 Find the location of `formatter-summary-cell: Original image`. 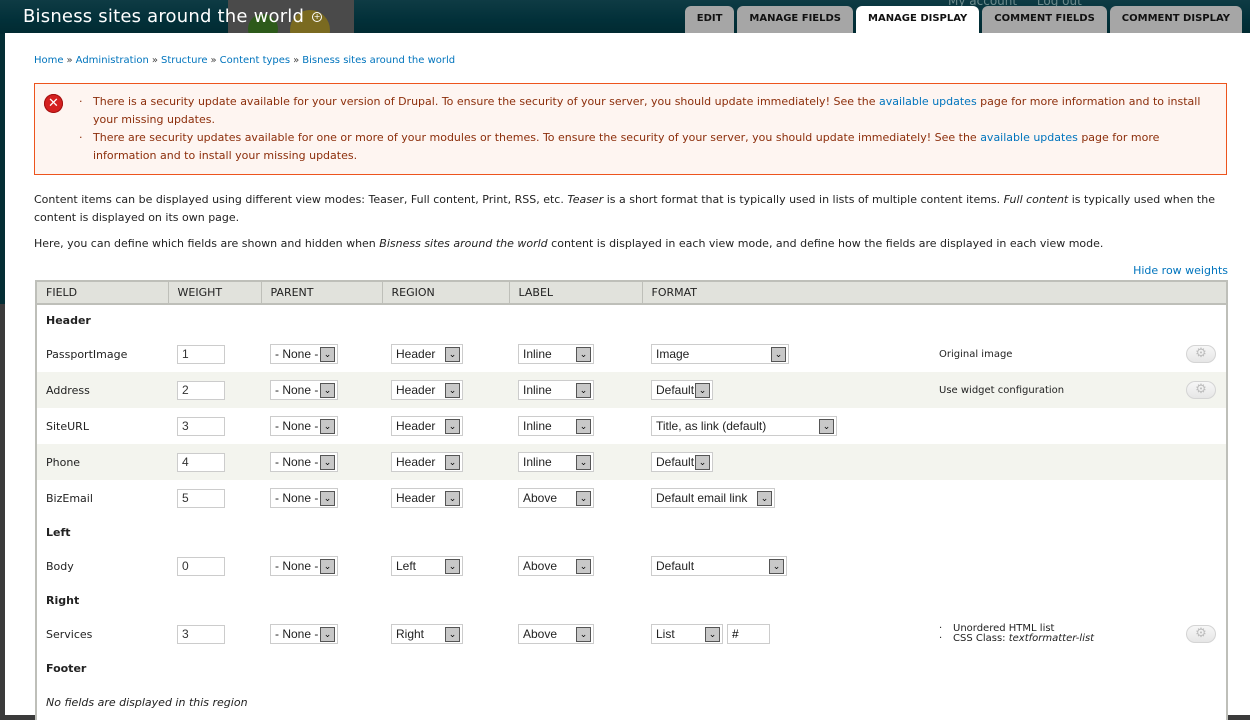

formatter-summary-cell: Original image is located at coordinates (1053, 354).